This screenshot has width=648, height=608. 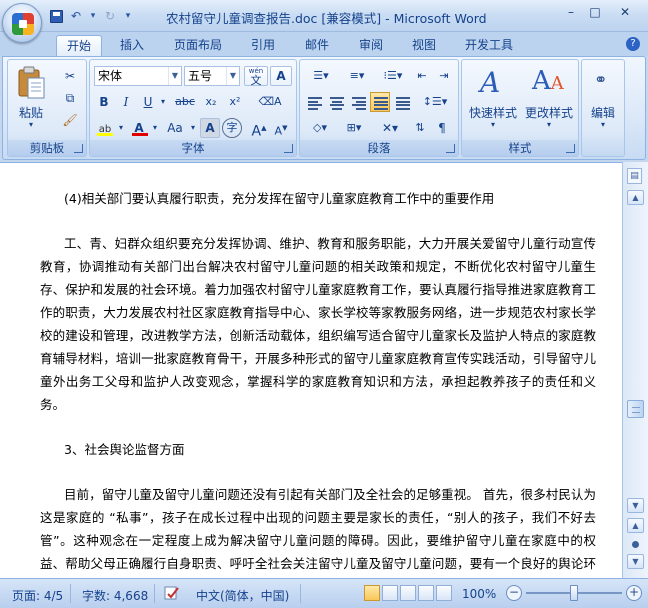 I want to click on increase-indent-button: ⇥, so click(x=444, y=76).